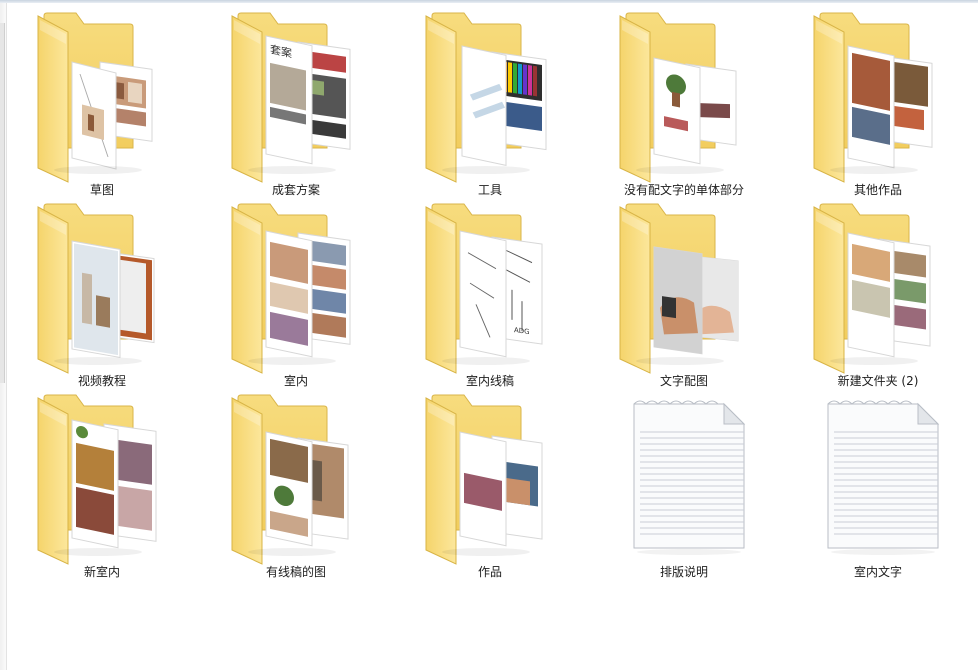 This screenshot has width=978, height=670. Describe the element at coordinates (490, 104) in the screenshot. I see `folder-item: 工具` at that location.